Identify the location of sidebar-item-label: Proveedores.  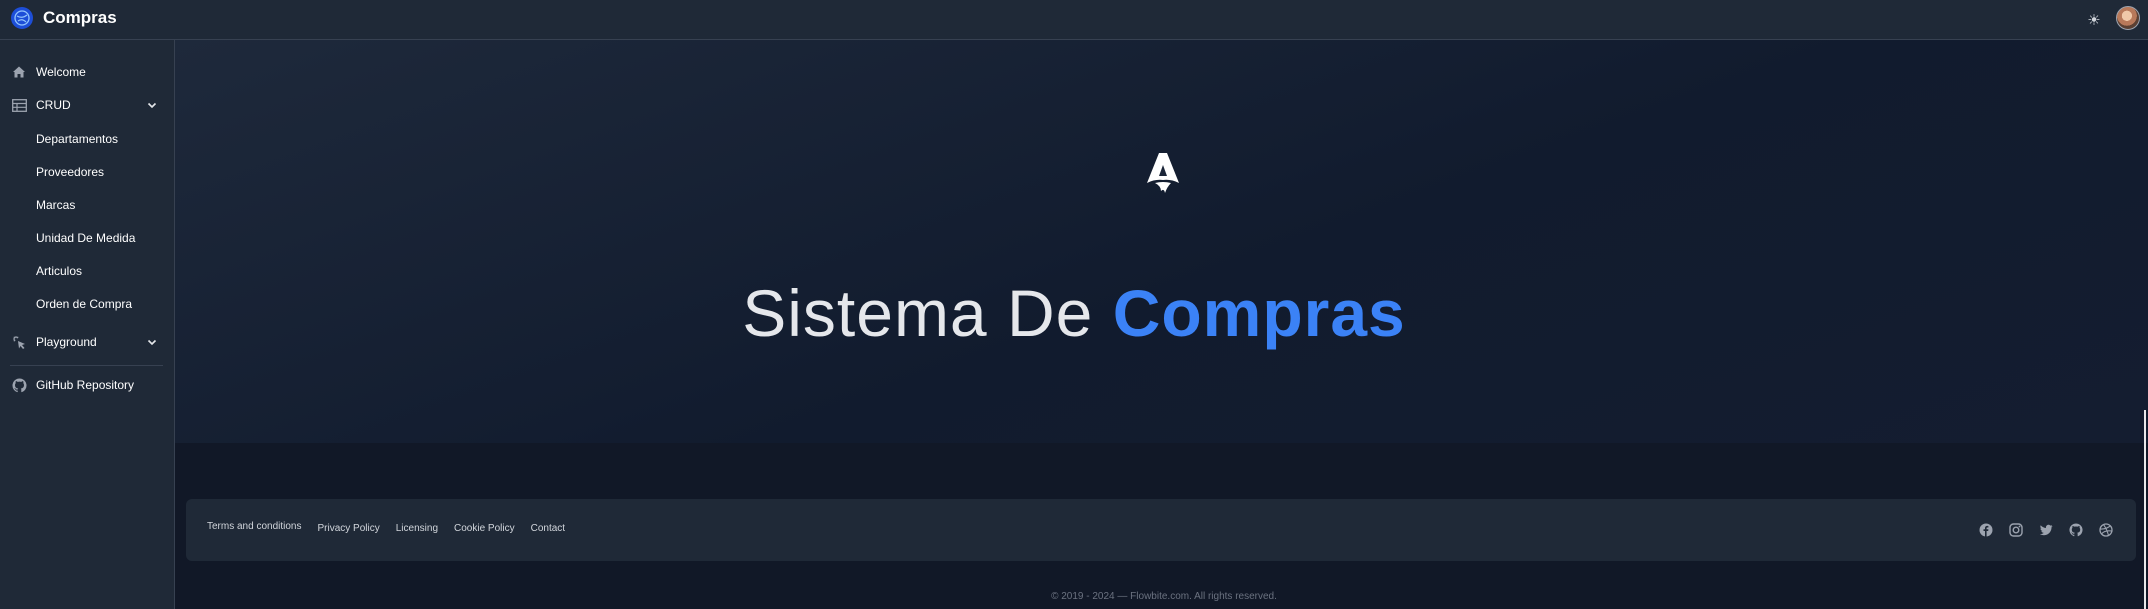
(70, 172).